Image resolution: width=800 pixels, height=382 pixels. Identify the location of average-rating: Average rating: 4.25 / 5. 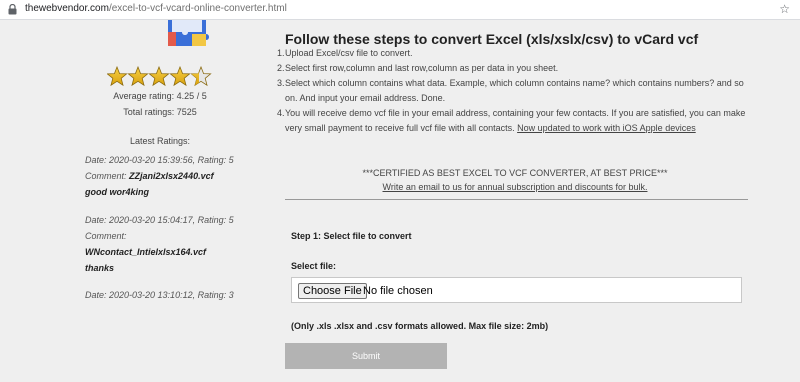
(160, 96).